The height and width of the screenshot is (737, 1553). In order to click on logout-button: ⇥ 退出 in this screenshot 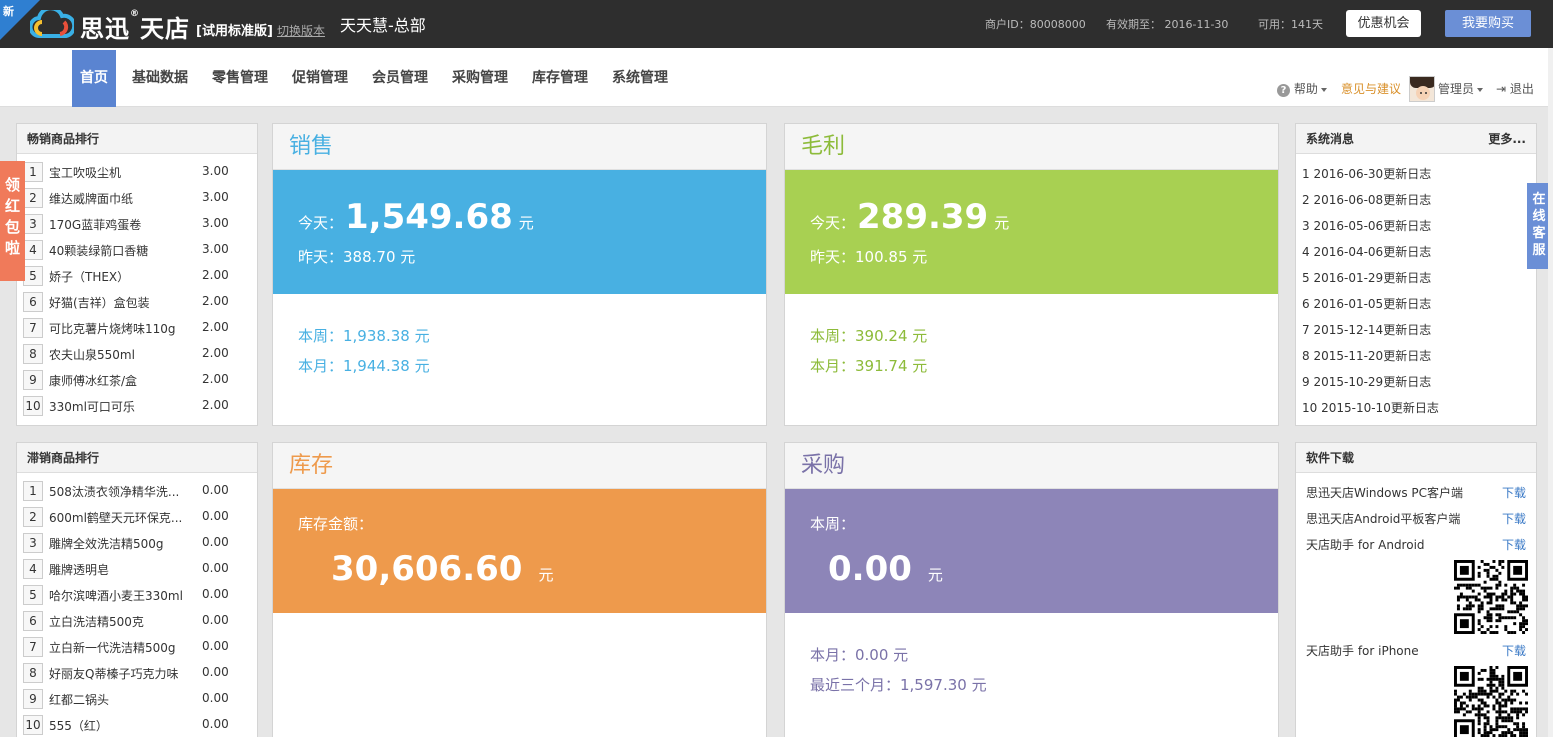, I will do `click(1515, 88)`.